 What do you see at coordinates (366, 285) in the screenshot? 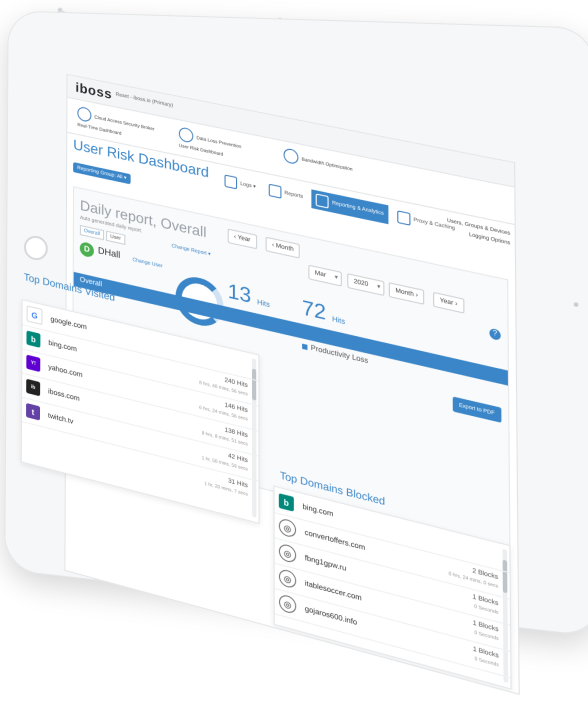
I see `year-select: 2020` at bounding box center [366, 285].